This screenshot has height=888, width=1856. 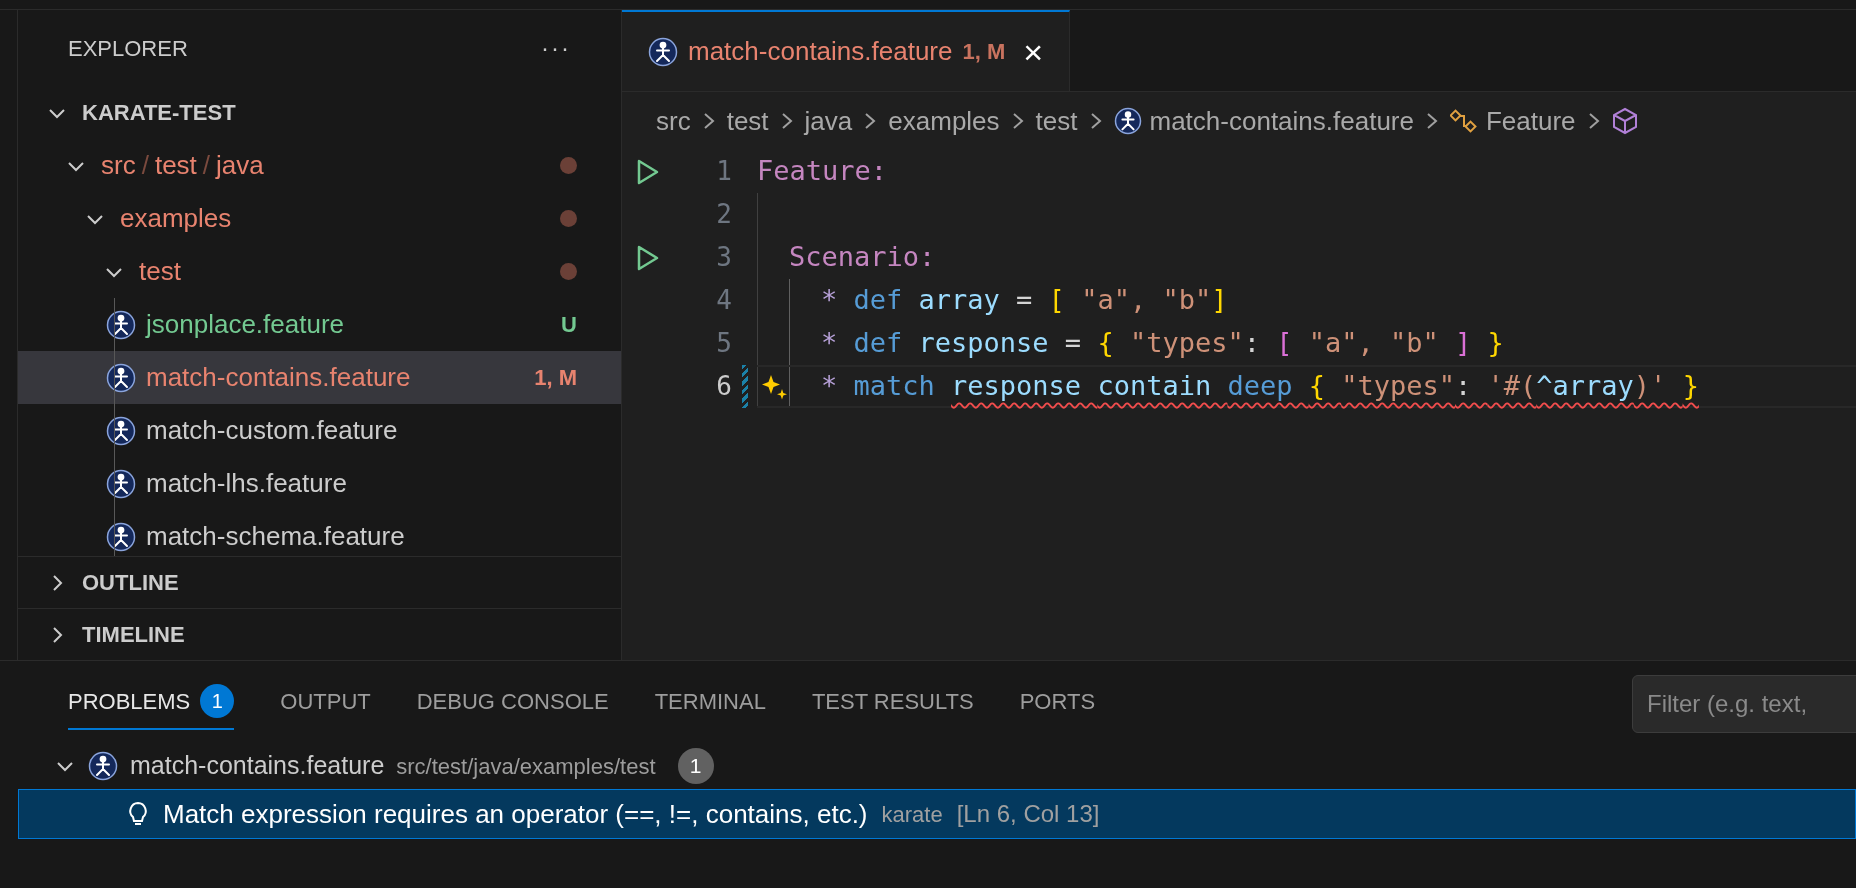 What do you see at coordinates (723, 300) in the screenshot?
I see `line-number: 4` at bounding box center [723, 300].